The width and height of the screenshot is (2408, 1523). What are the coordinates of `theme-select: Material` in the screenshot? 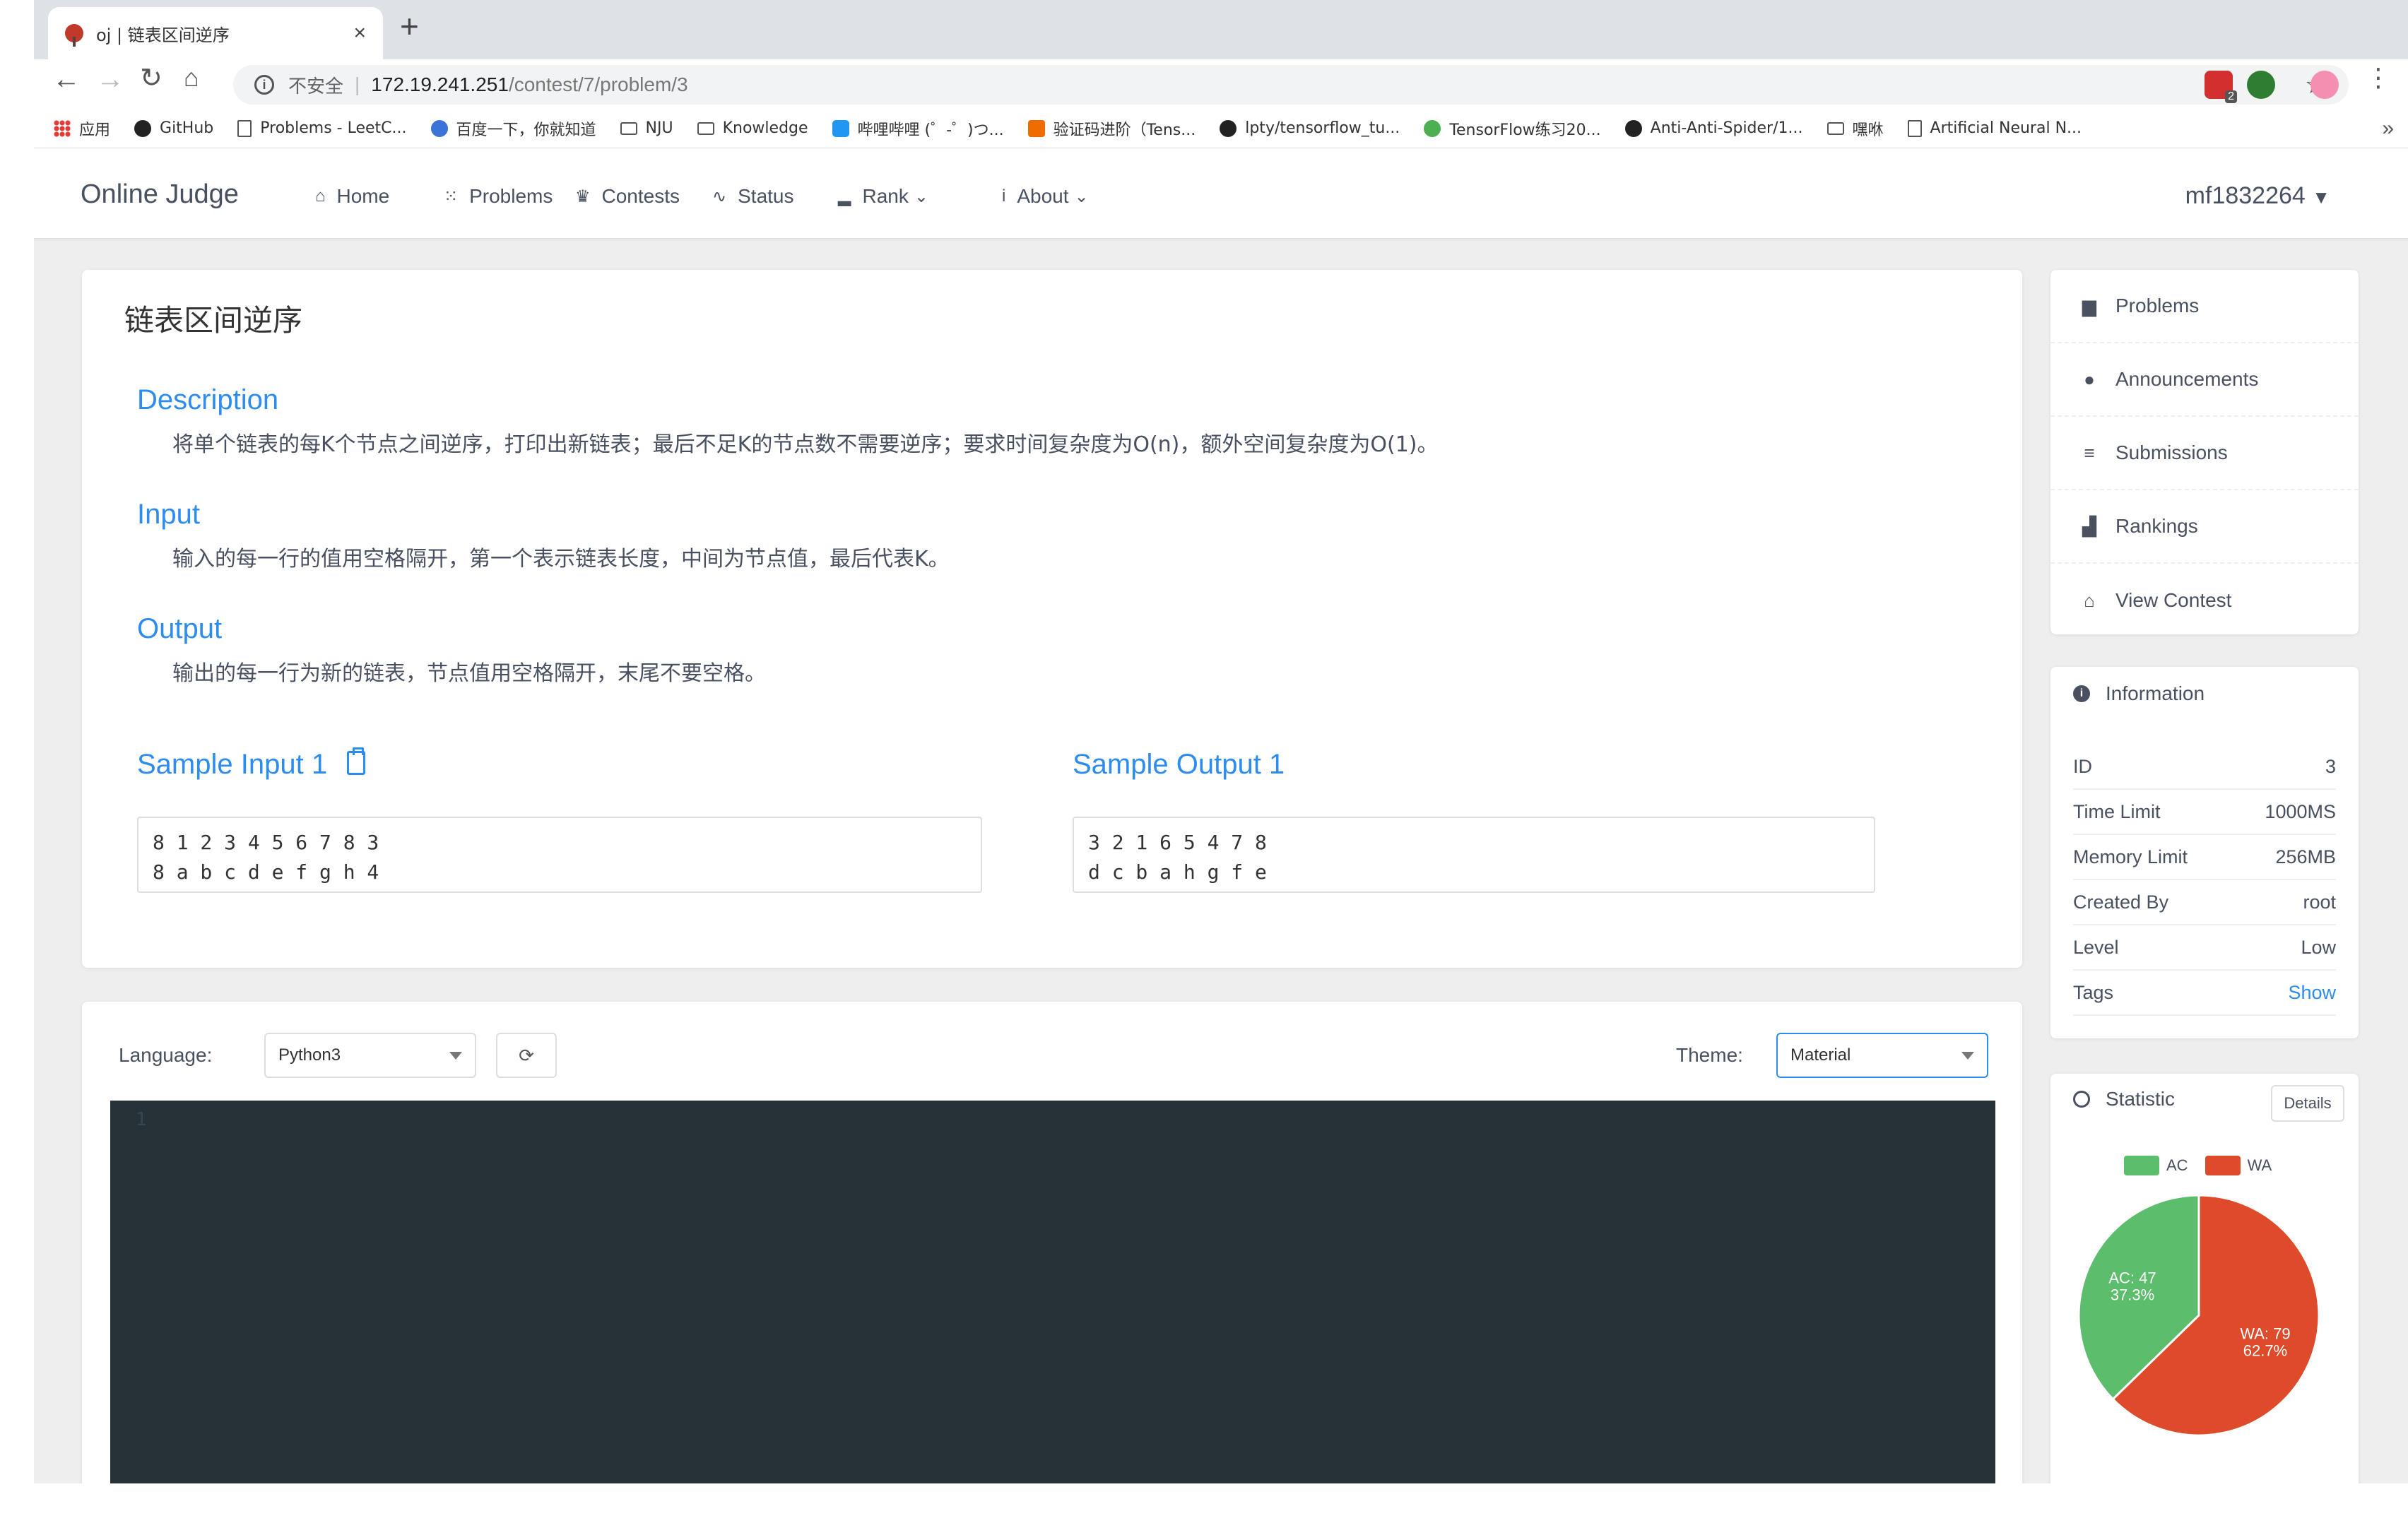 It's located at (1882, 1055).